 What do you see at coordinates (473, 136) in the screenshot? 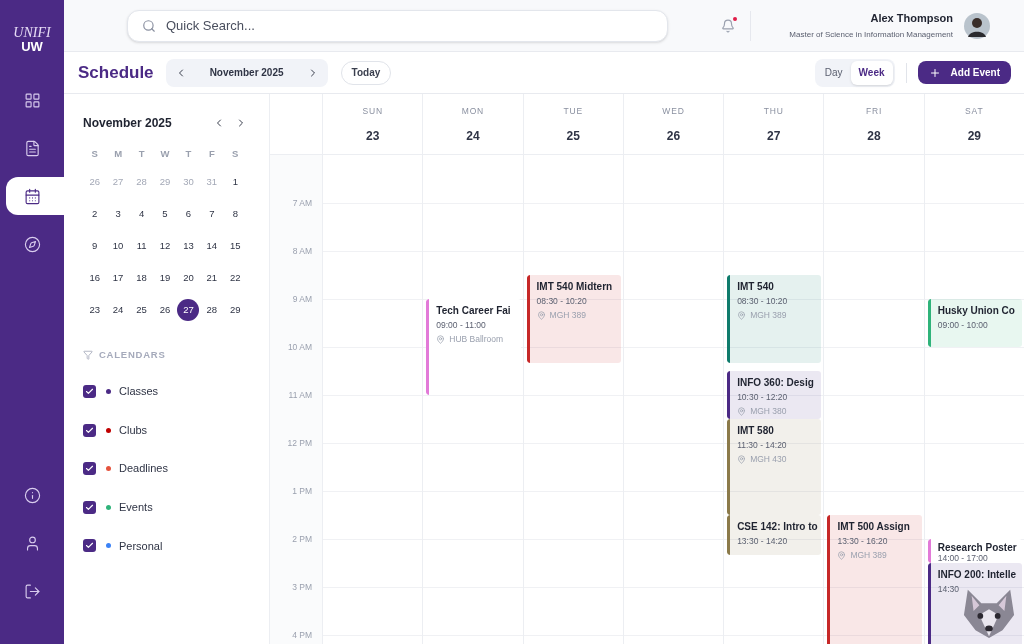
I see `date-header: 24` at bounding box center [473, 136].